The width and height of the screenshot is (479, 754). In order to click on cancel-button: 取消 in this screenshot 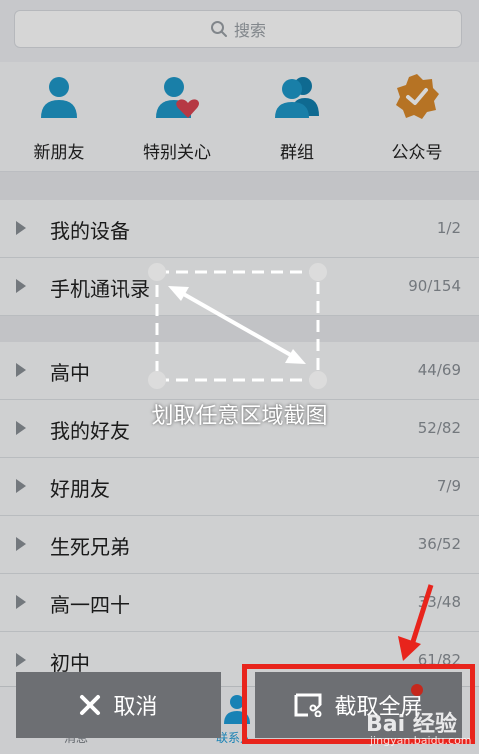, I will do `click(118, 705)`.